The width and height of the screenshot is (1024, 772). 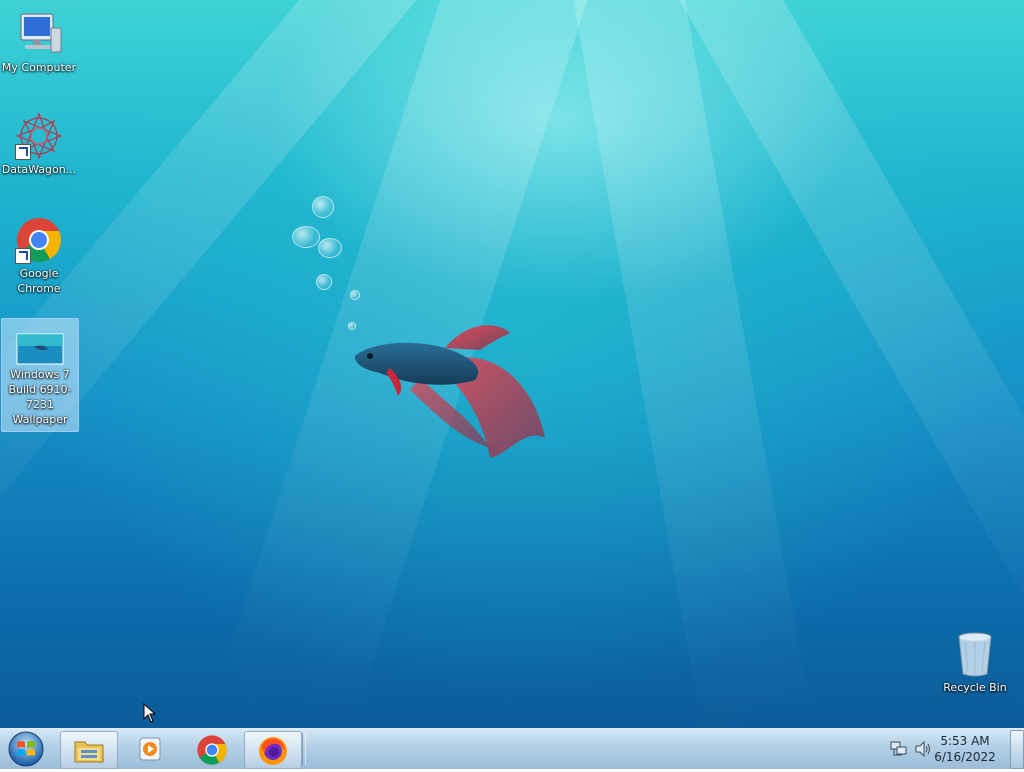 I want to click on show-desktop-button, so click(x=1017, y=749).